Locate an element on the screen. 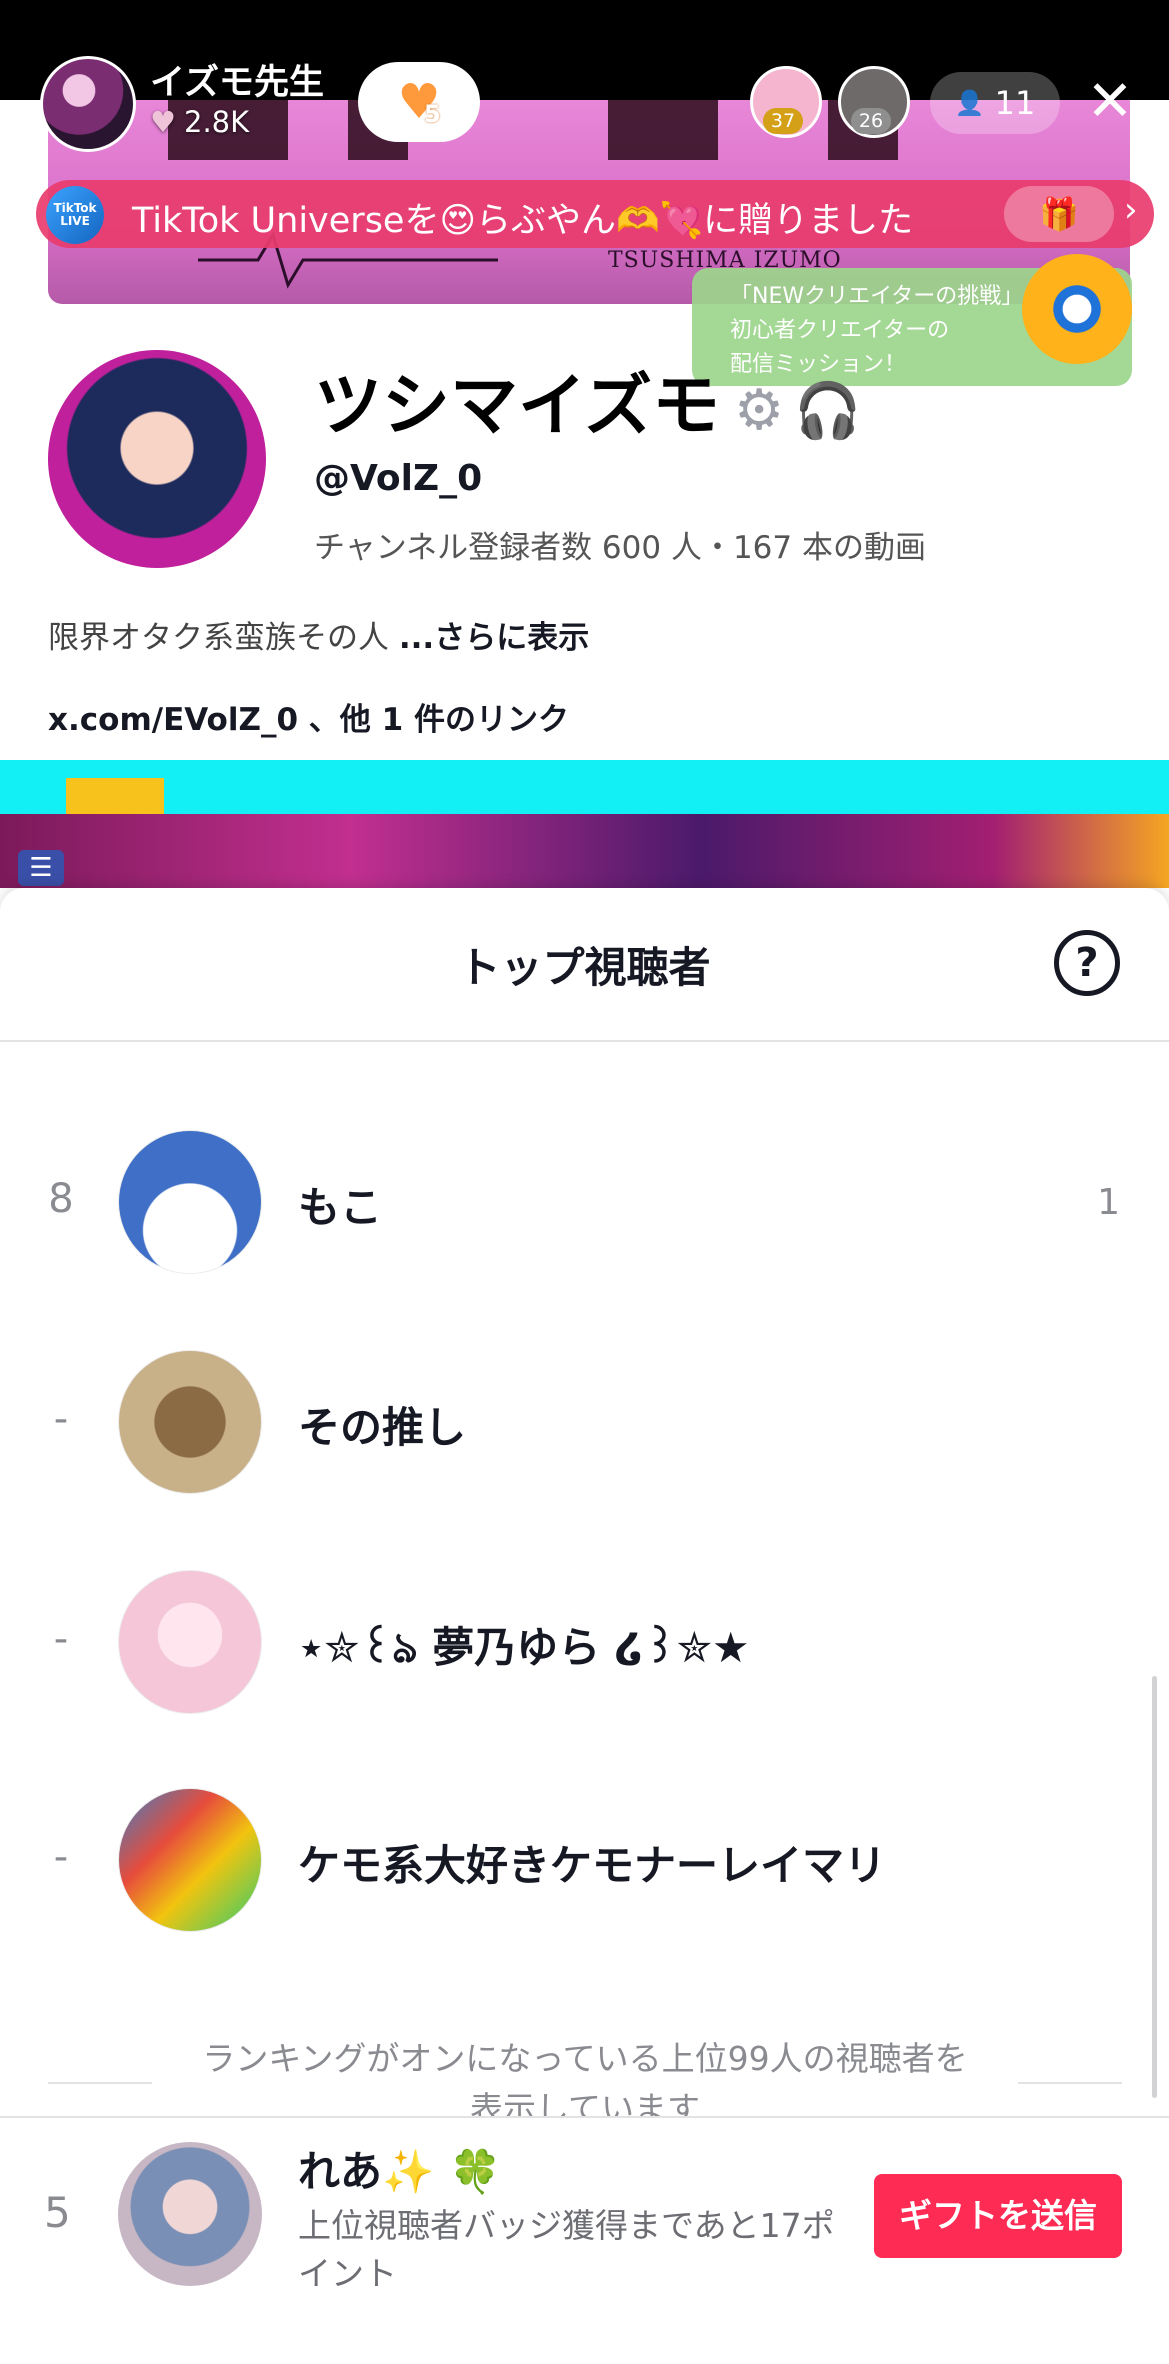  host-avatar is located at coordinates (88, 104).